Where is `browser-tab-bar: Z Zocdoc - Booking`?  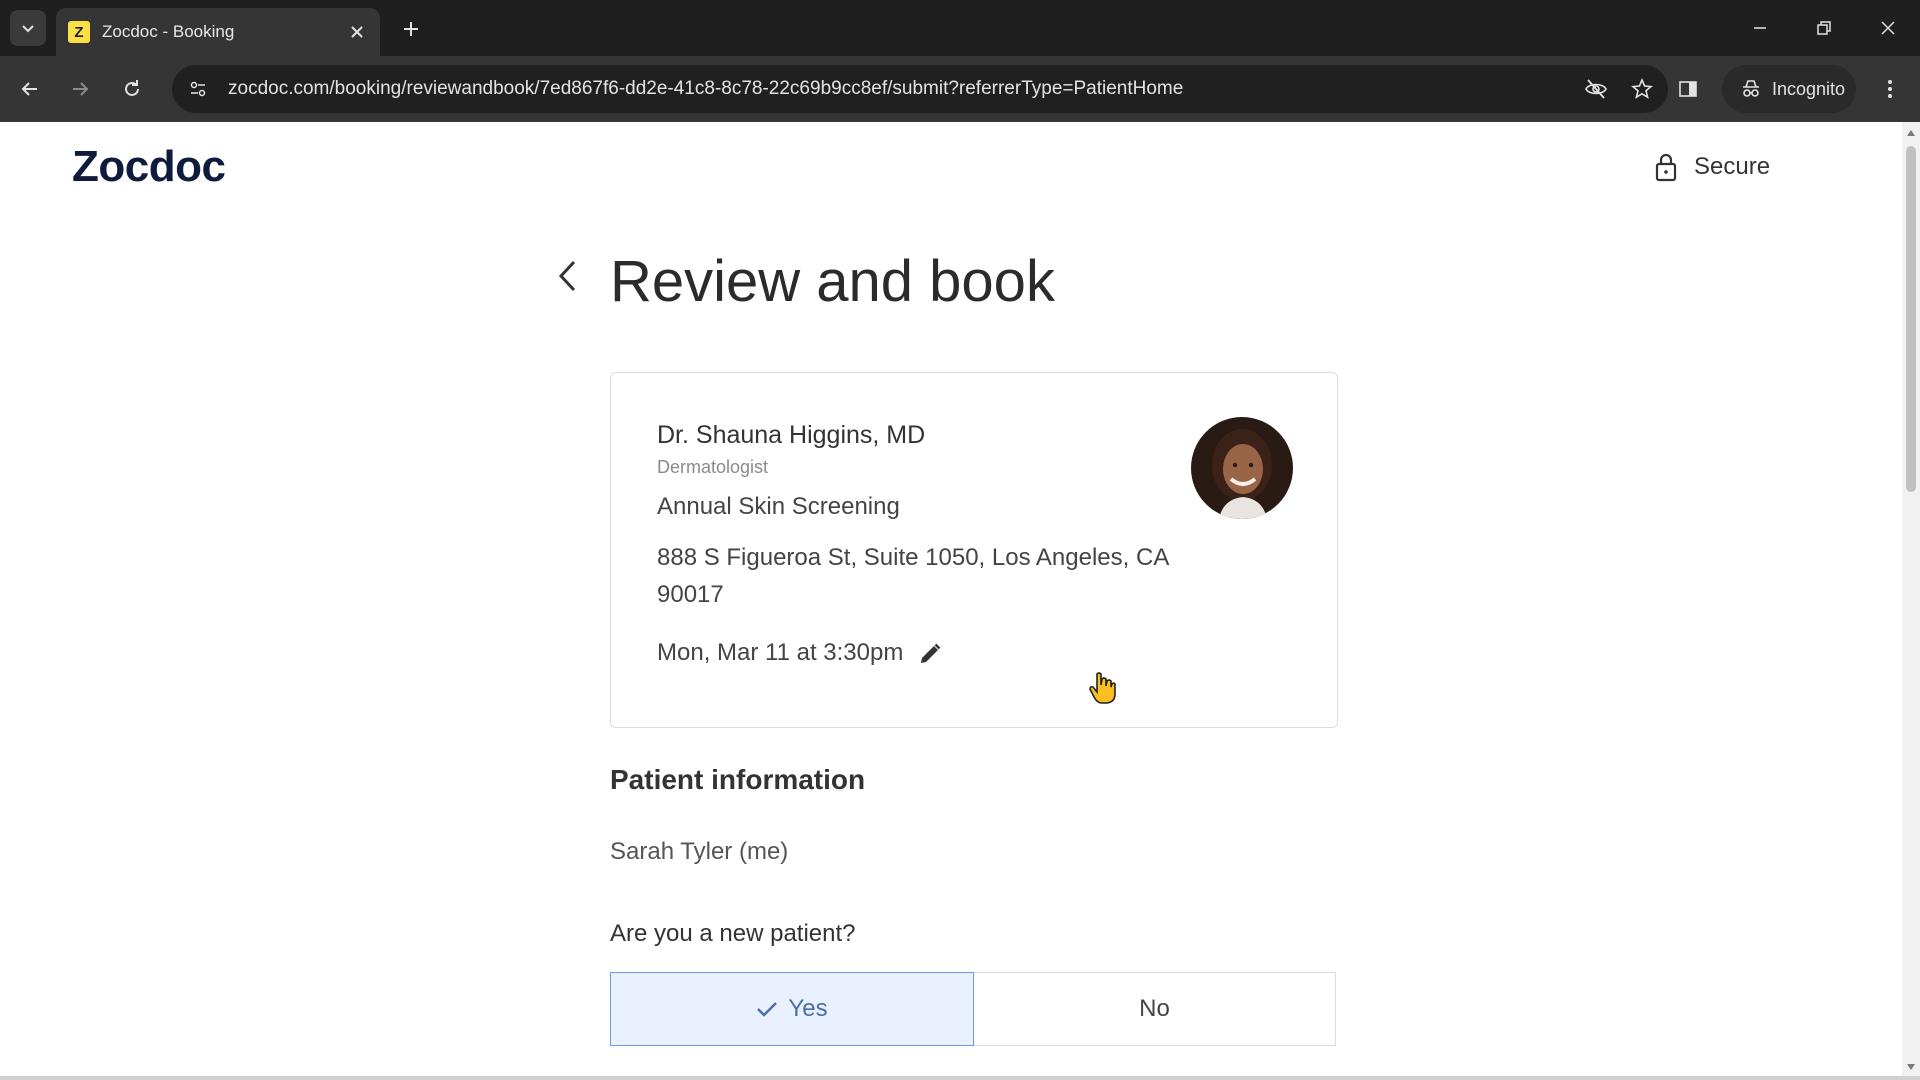
browser-tab-bar: Z Zocdoc - Booking is located at coordinates (960, 28).